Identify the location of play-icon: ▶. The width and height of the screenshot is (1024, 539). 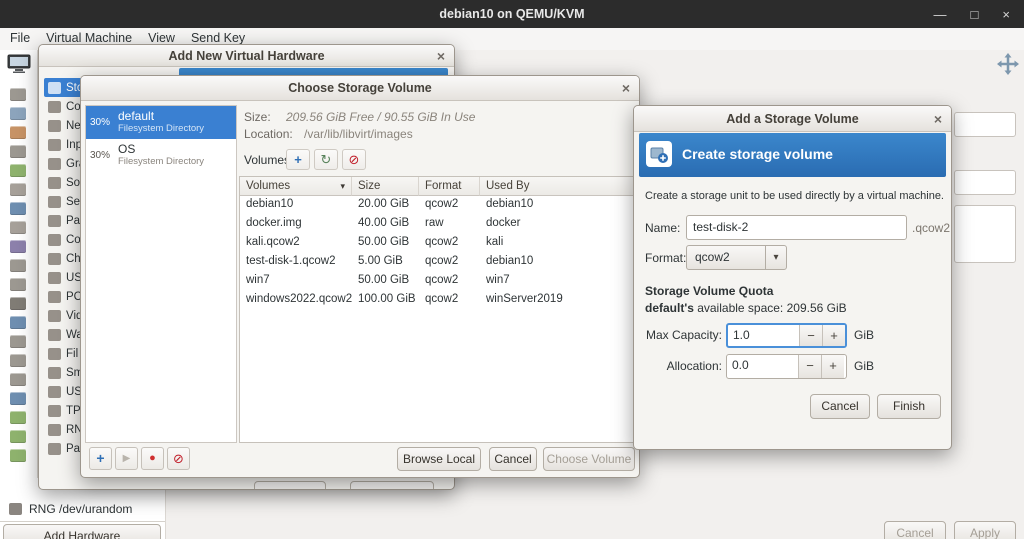
(126, 458).